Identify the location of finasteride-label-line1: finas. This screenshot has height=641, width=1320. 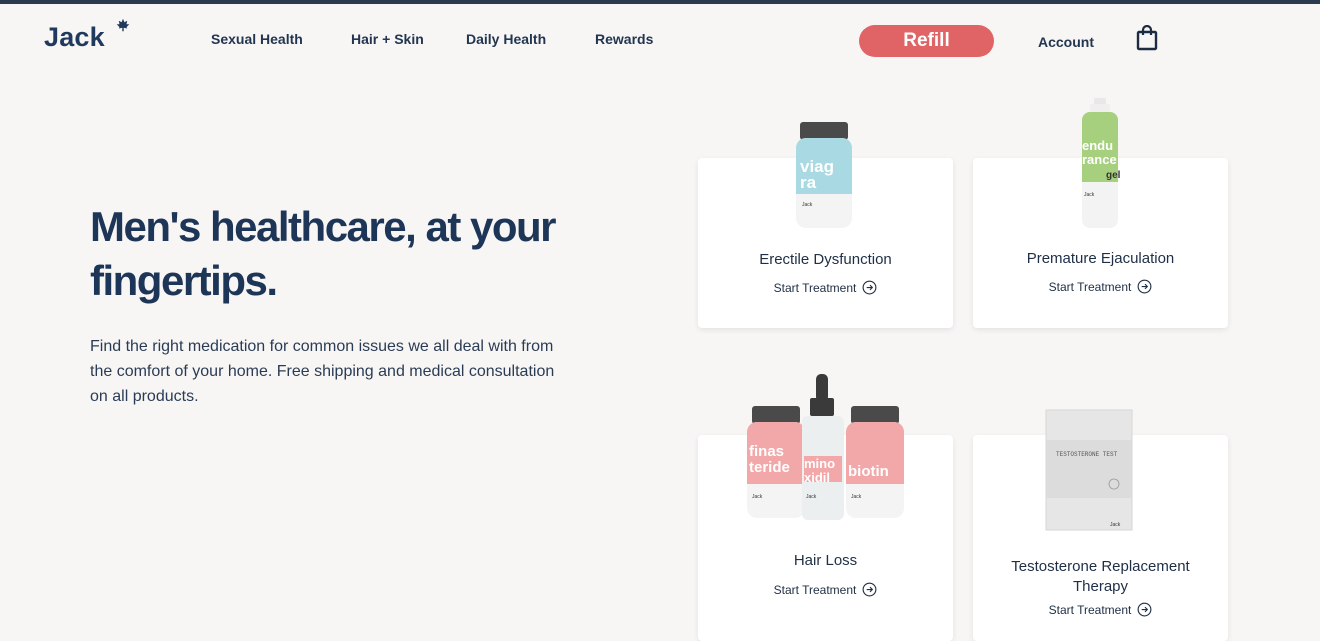
(766, 451).